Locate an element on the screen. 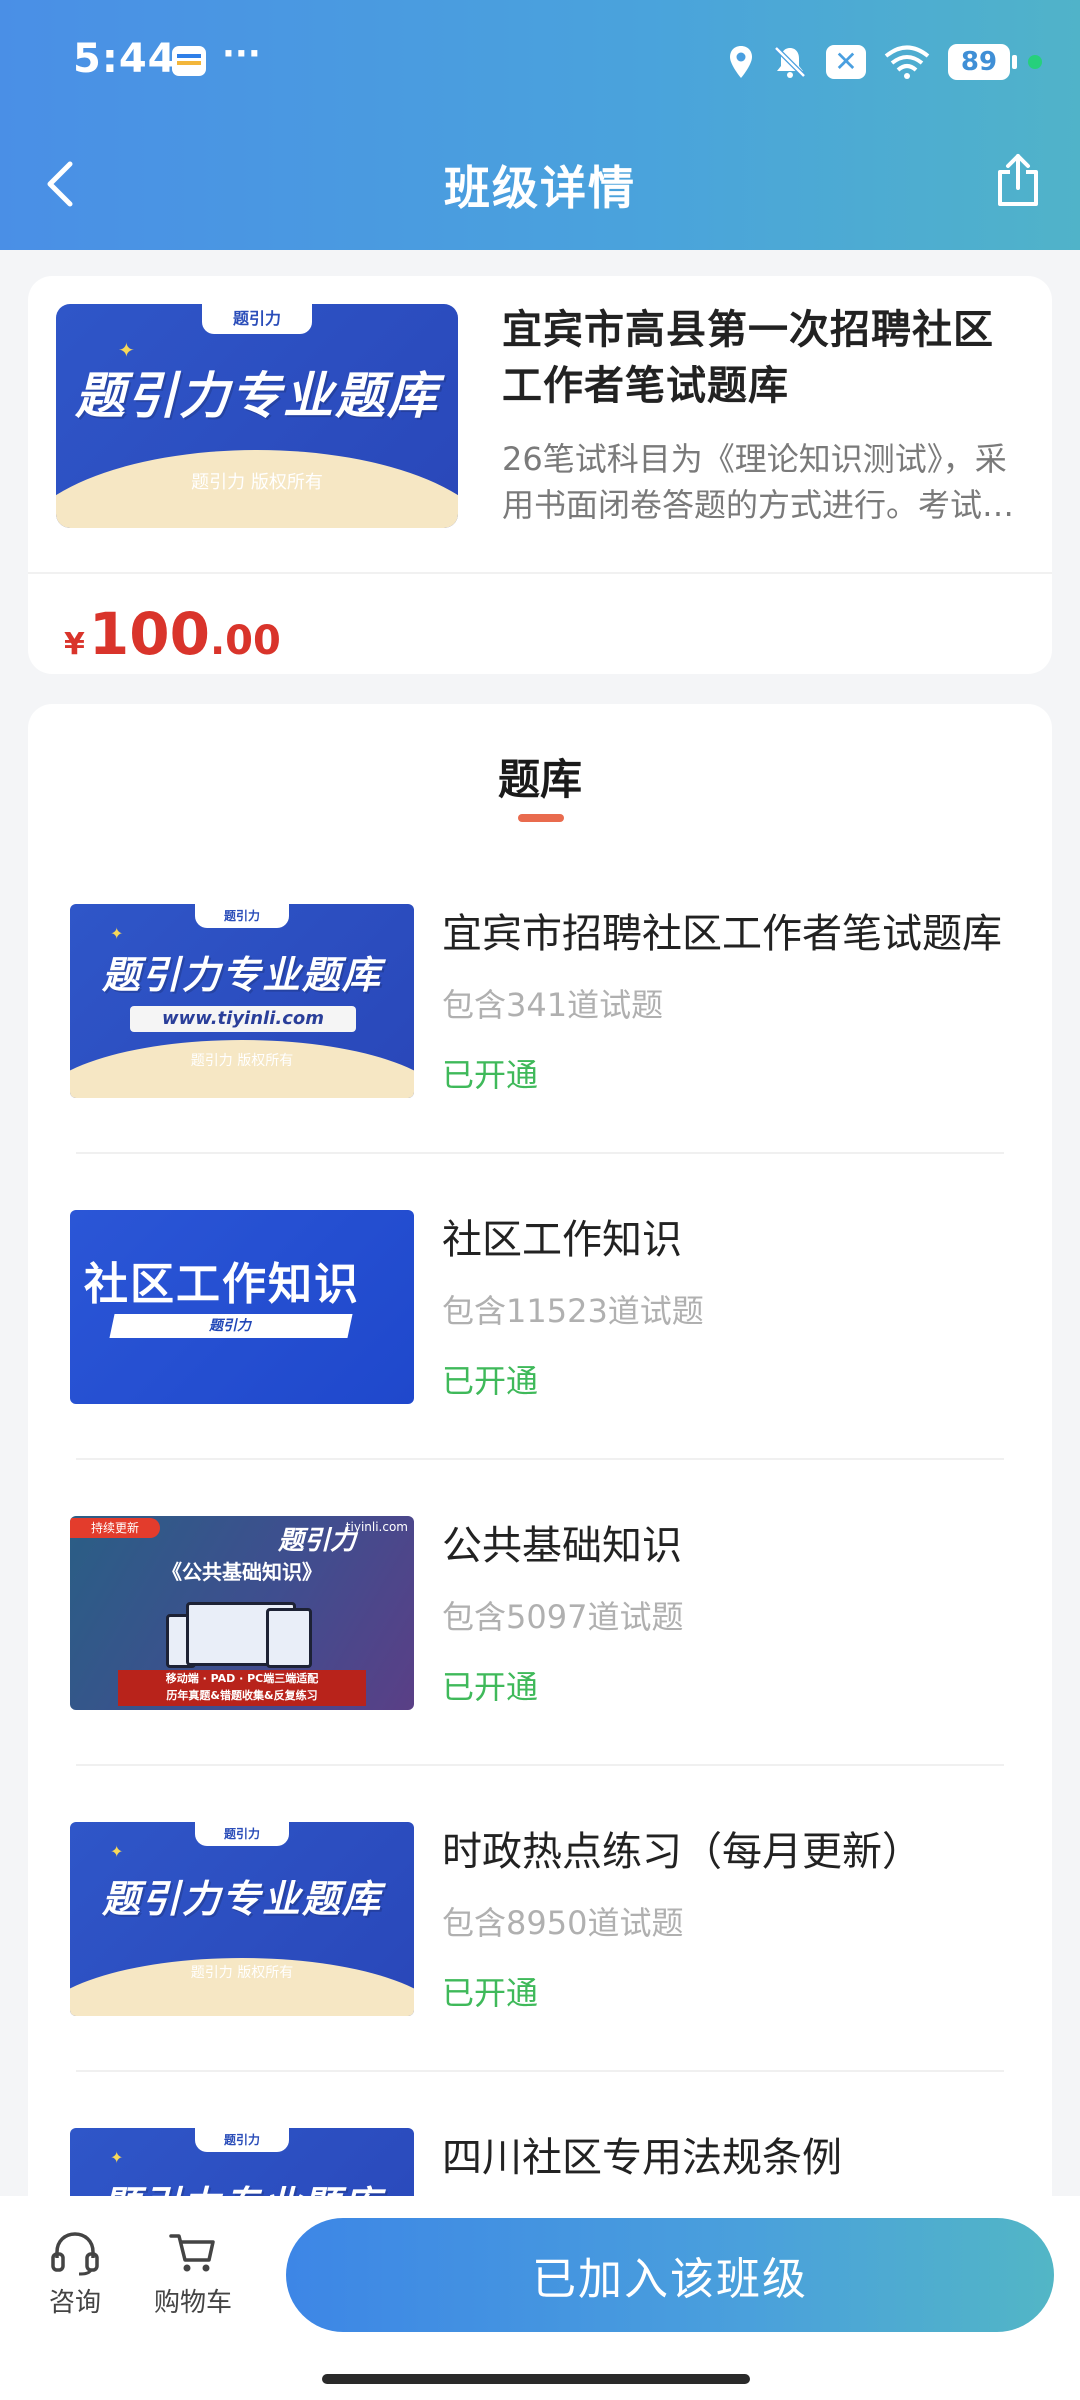 This screenshot has height=2400, width=1080. question-count: 包含8950道试题 is located at coordinates (563, 1923).